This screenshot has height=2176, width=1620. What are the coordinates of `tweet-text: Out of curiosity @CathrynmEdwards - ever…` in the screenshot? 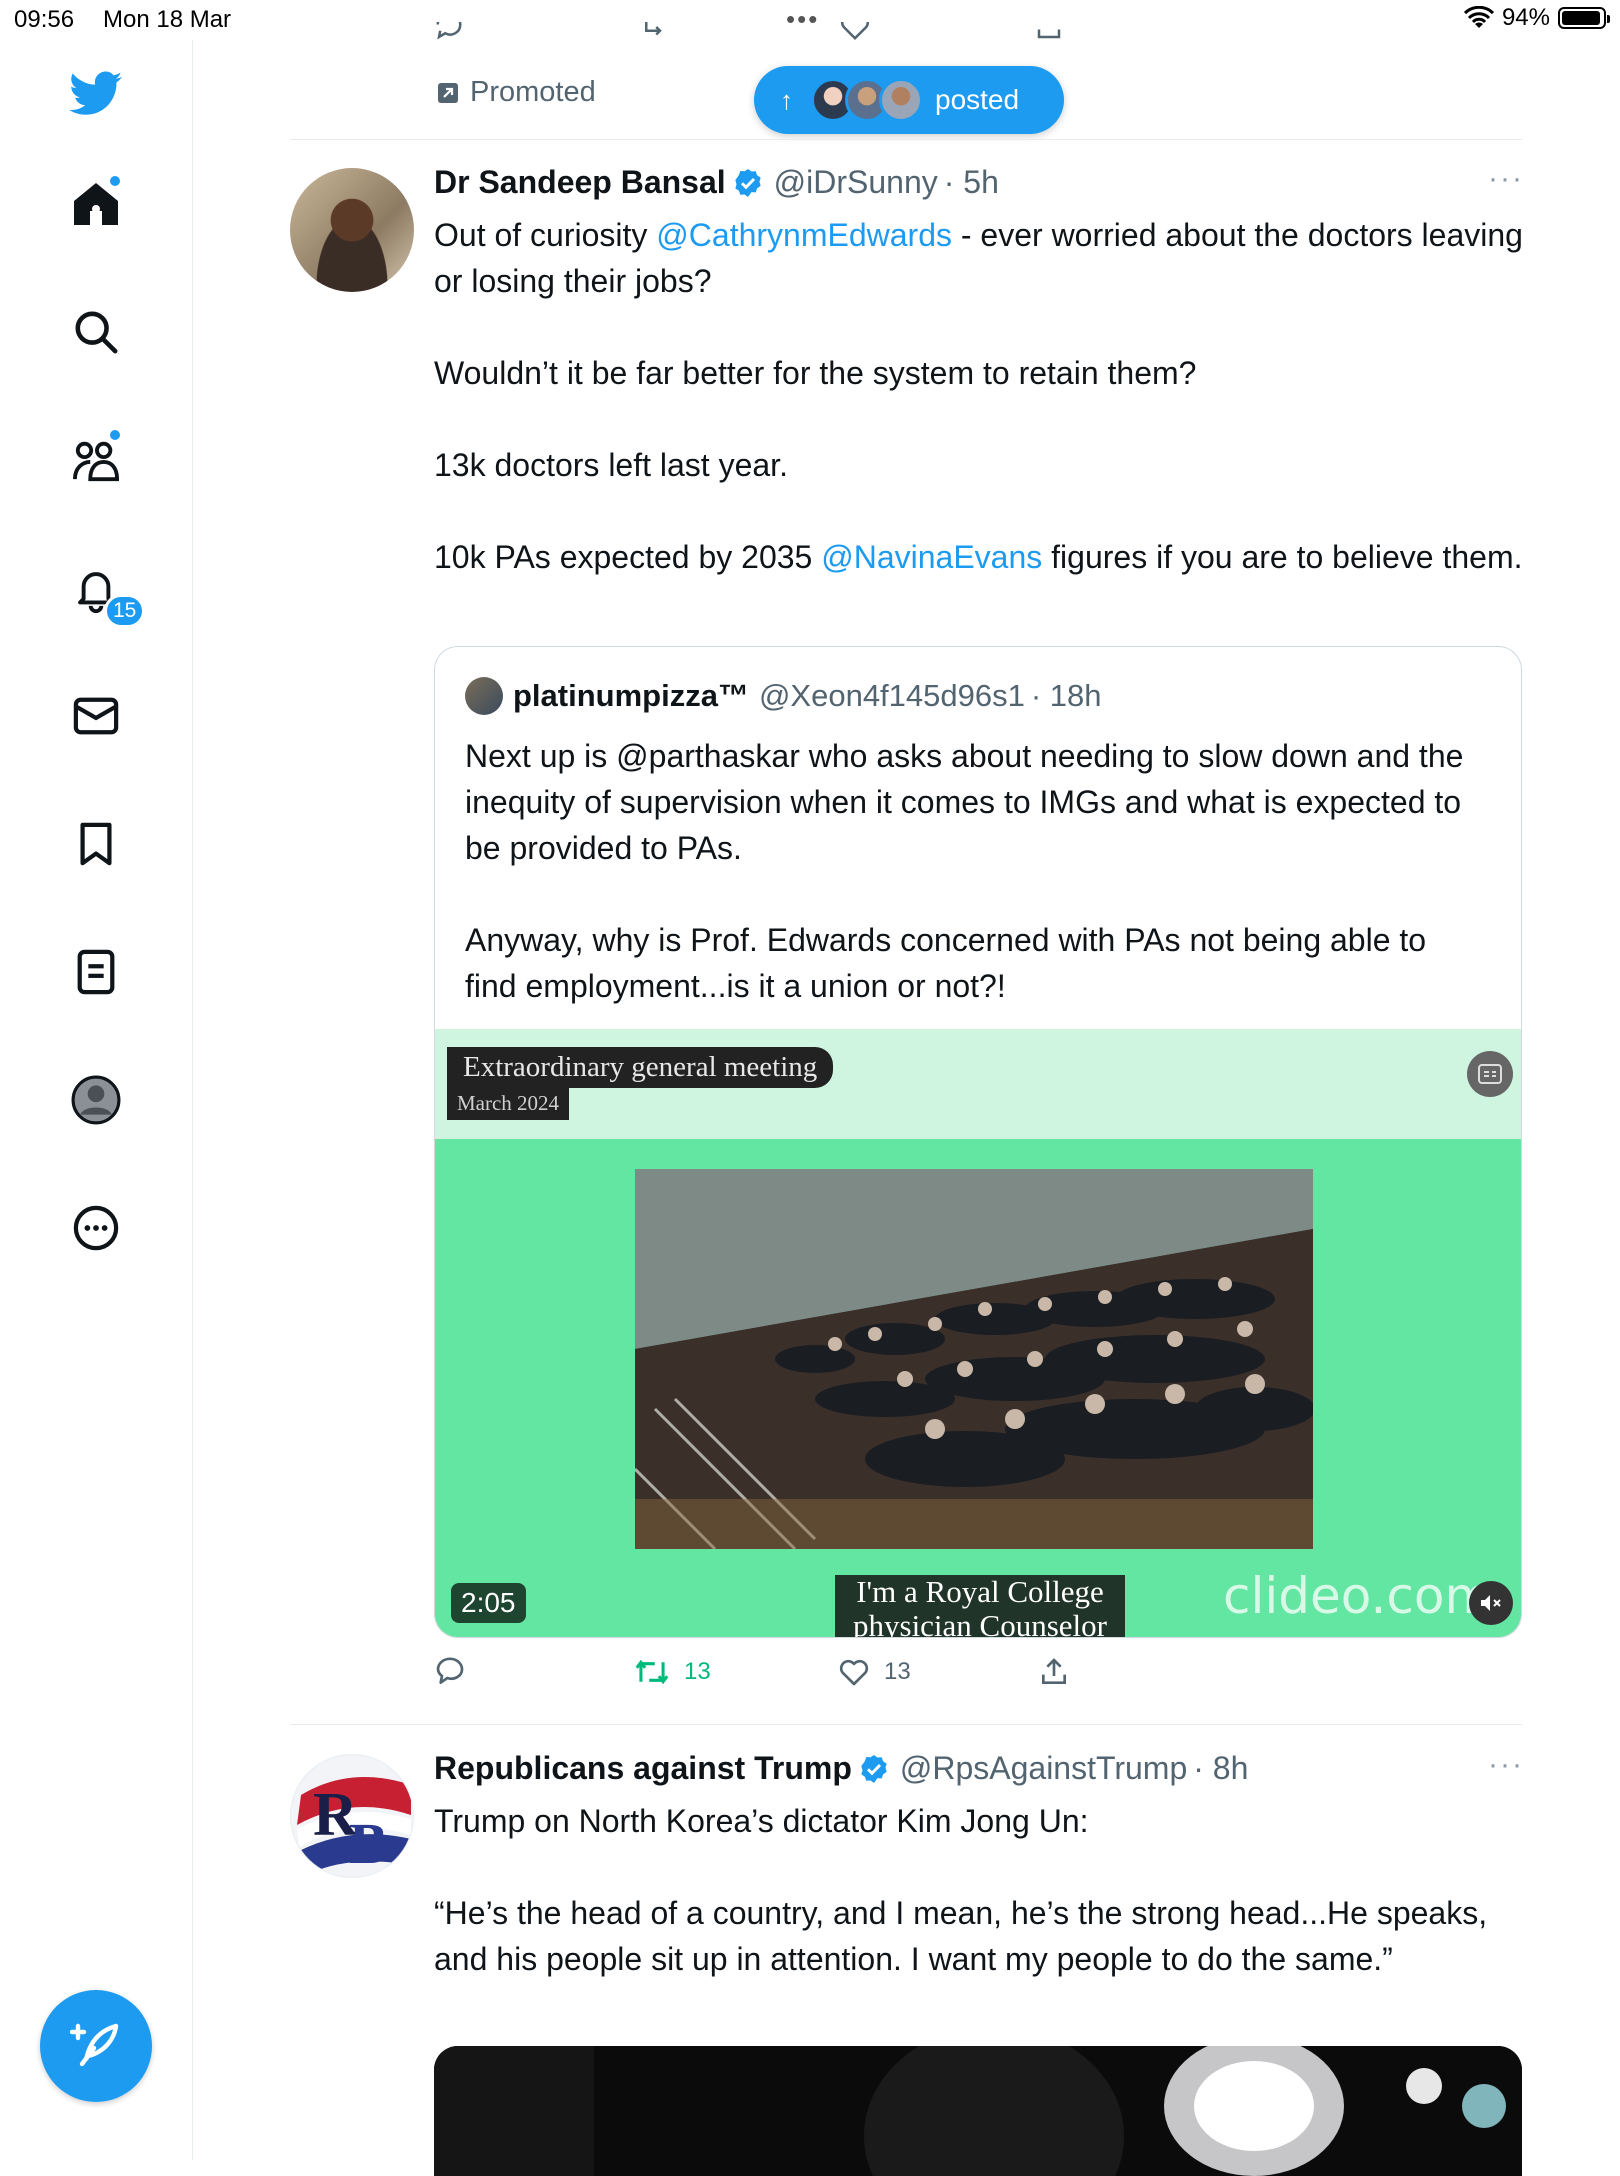 It's located at (979, 258).